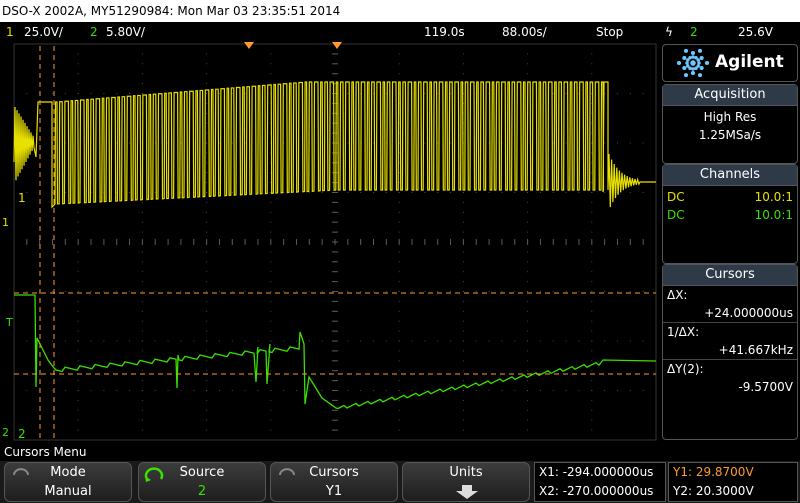 The width and height of the screenshot is (800, 503). I want to click on cursors-softkey: Cursors Y1, so click(334, 482).